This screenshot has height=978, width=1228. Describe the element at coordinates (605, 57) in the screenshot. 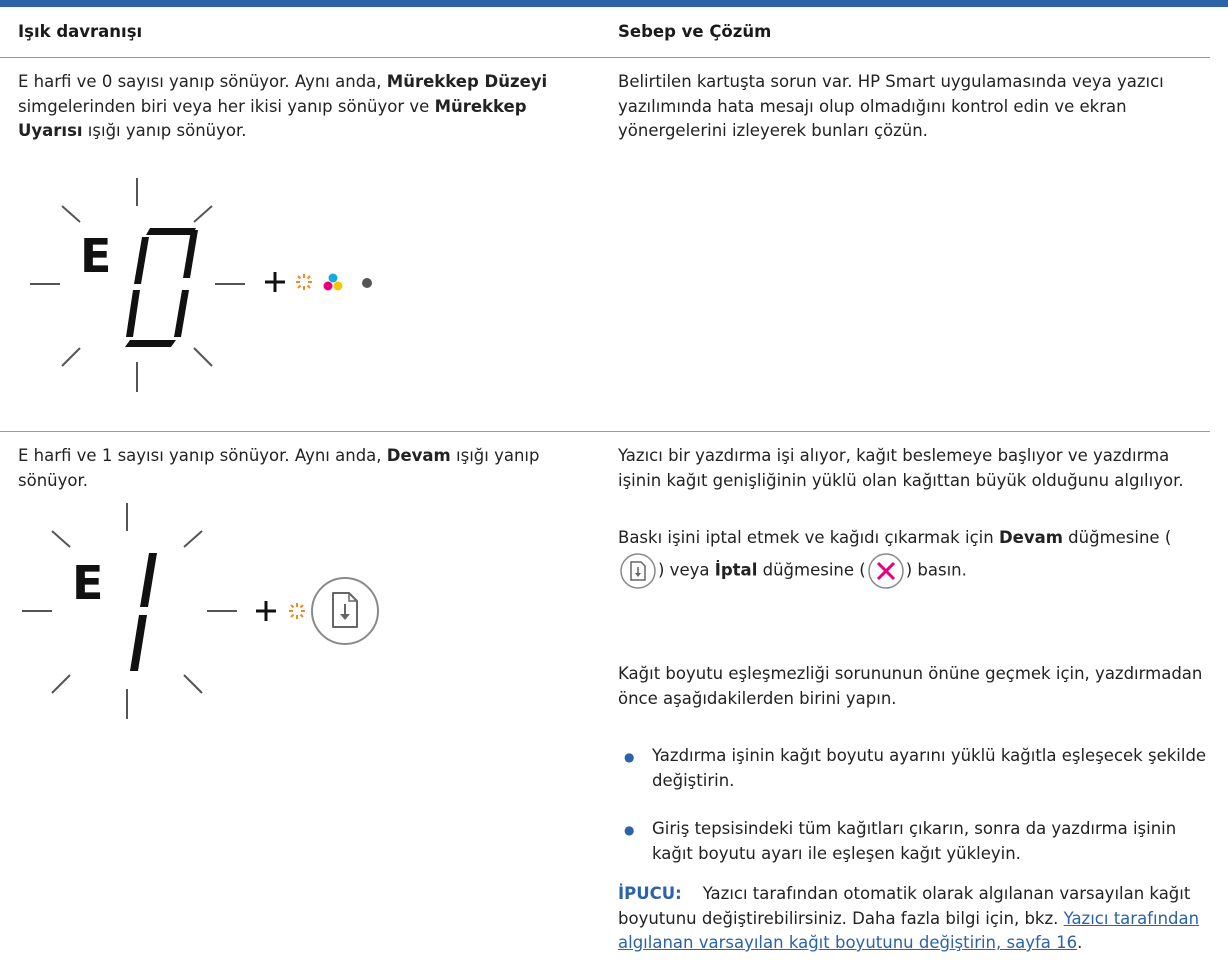

I see `header-divider` at that location.